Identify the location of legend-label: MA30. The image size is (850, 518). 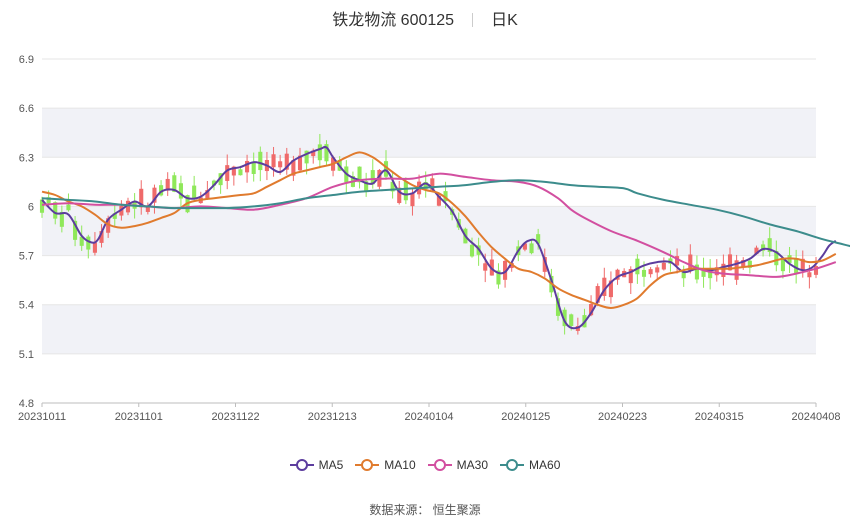
(472, 465).